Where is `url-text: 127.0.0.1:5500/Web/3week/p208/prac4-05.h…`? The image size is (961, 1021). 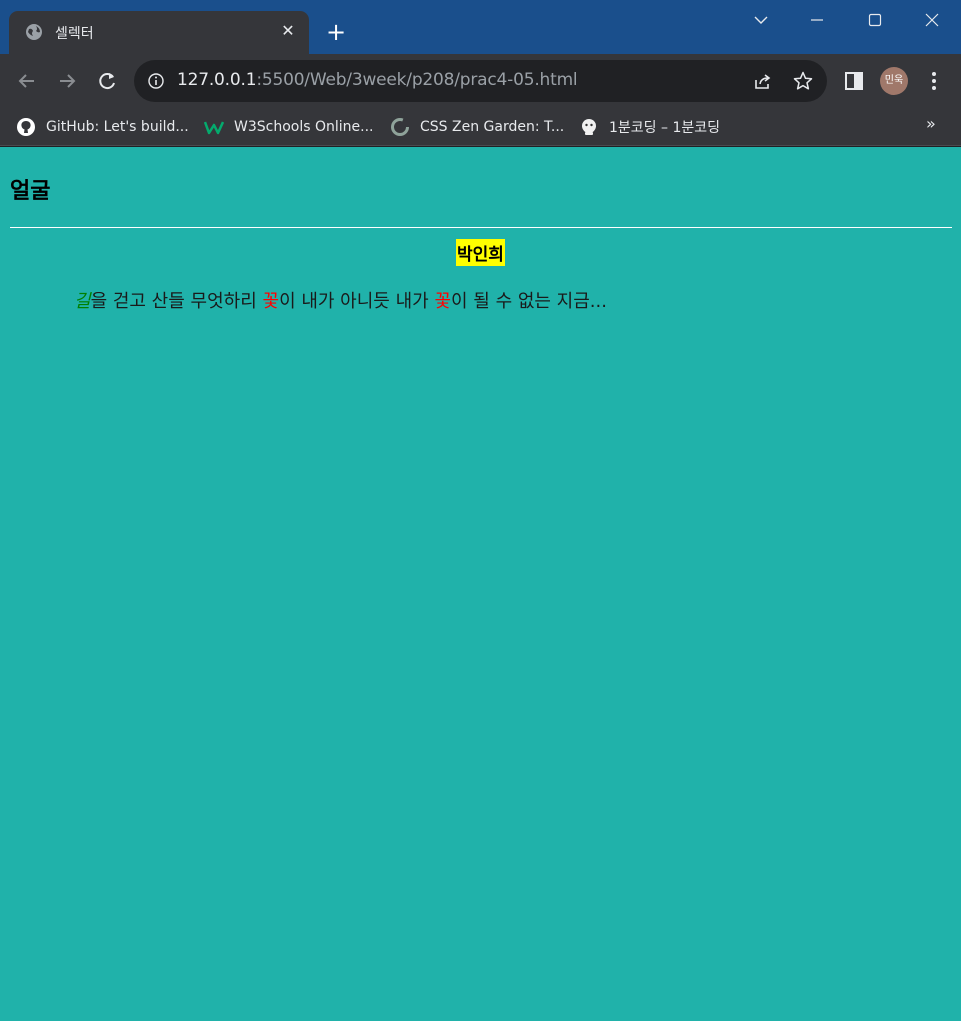
url-text: 127.0.0.1:5500/Web/3week/p208/prac4-05.h… is located at coordinates (377, 80).